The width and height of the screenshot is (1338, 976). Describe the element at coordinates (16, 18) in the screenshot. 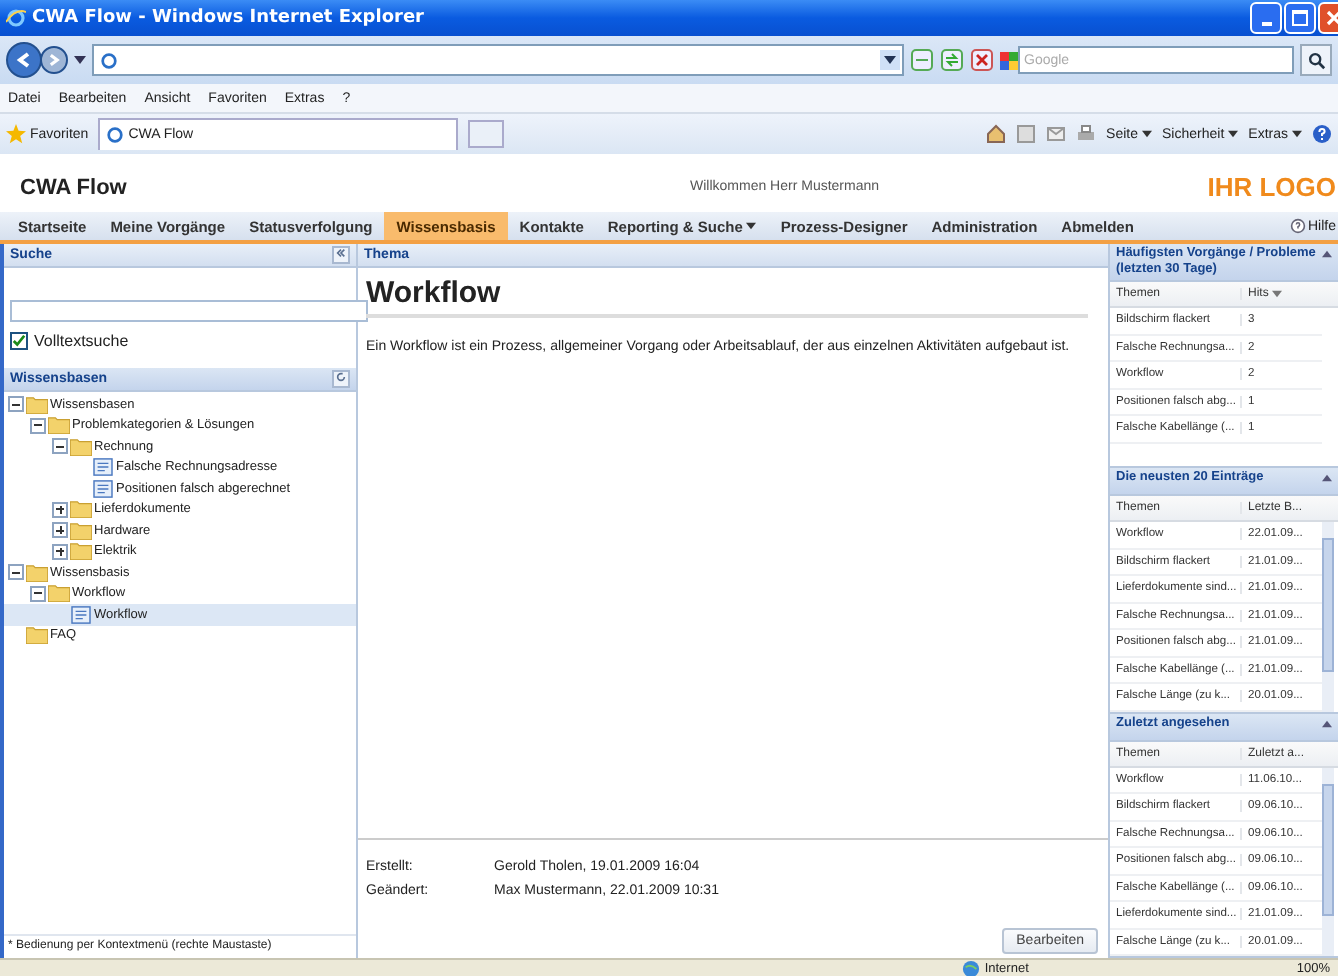

I see `browser-logo-icon` at that location.